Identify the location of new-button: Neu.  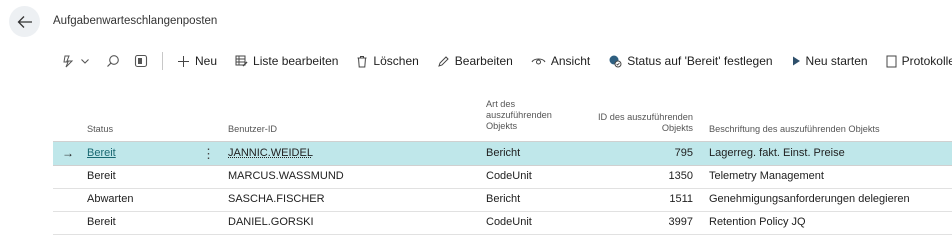
(197, 61).